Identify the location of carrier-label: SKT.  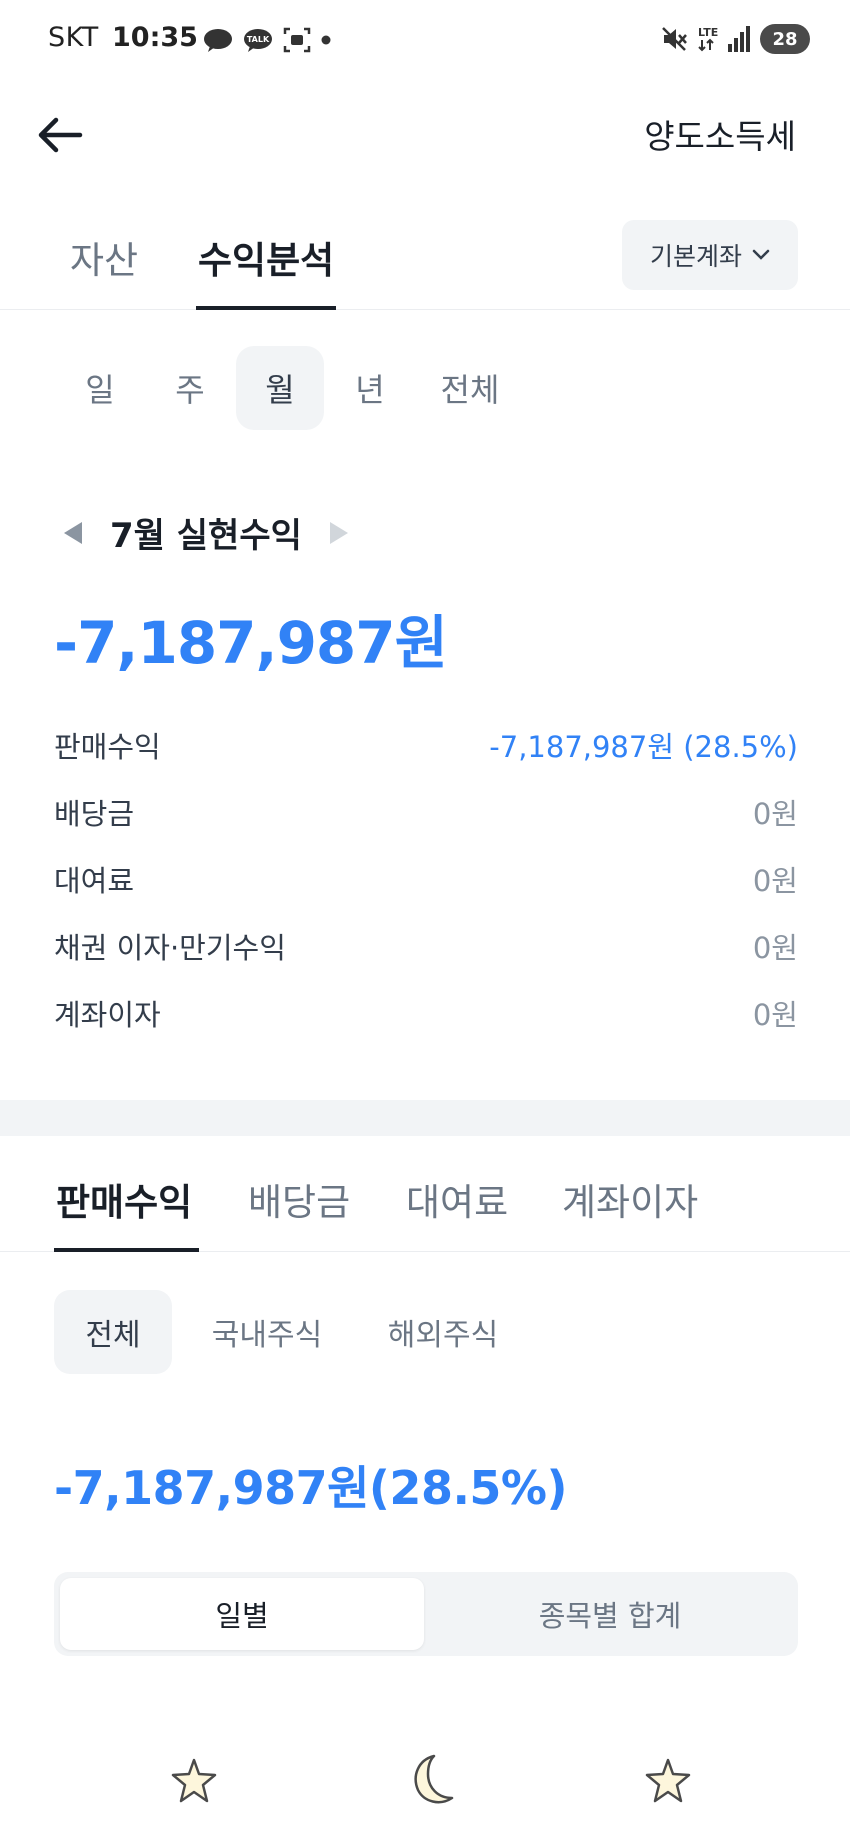
(73, 37).